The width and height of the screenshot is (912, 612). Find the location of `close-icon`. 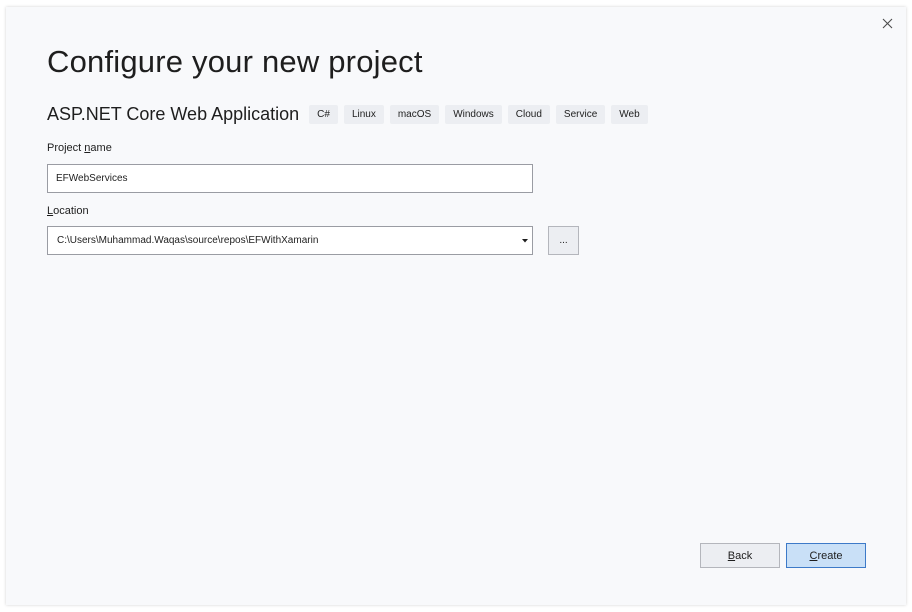

close-icon is located at coordinates (887, 23).